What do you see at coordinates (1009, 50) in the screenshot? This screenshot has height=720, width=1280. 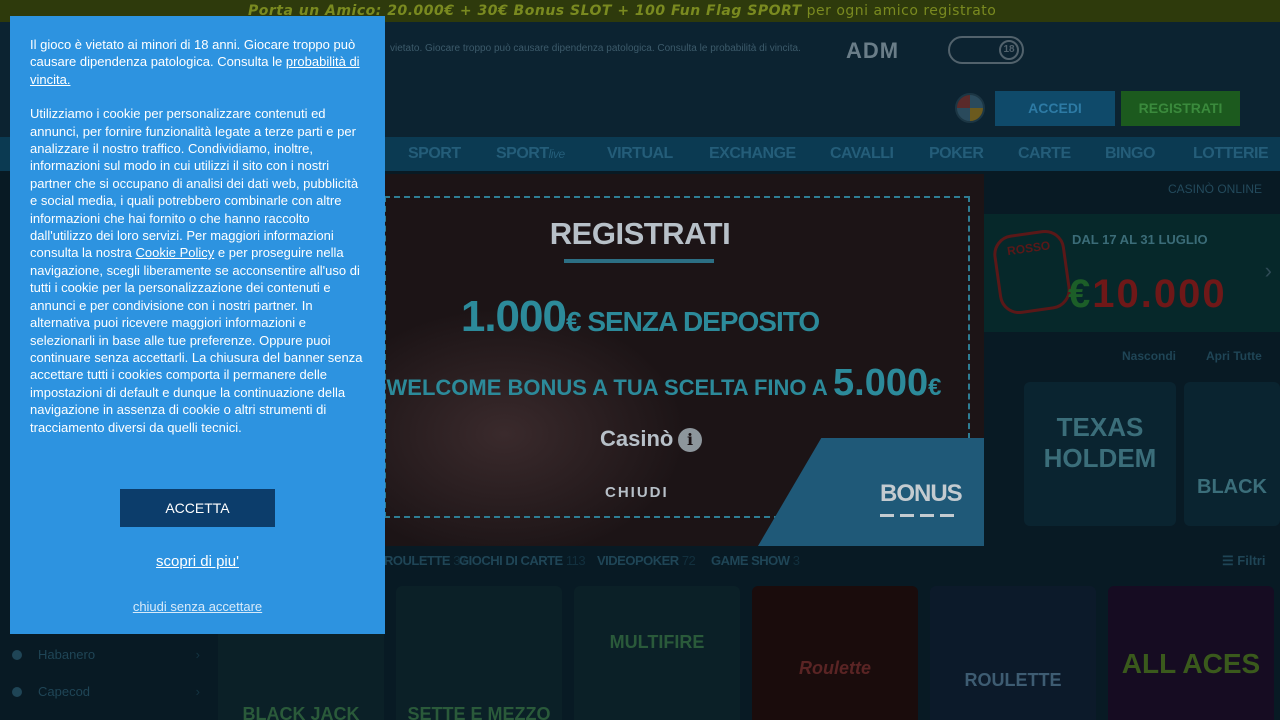 I see `age-badge-number: 18` at bounding box center [1009, 50].